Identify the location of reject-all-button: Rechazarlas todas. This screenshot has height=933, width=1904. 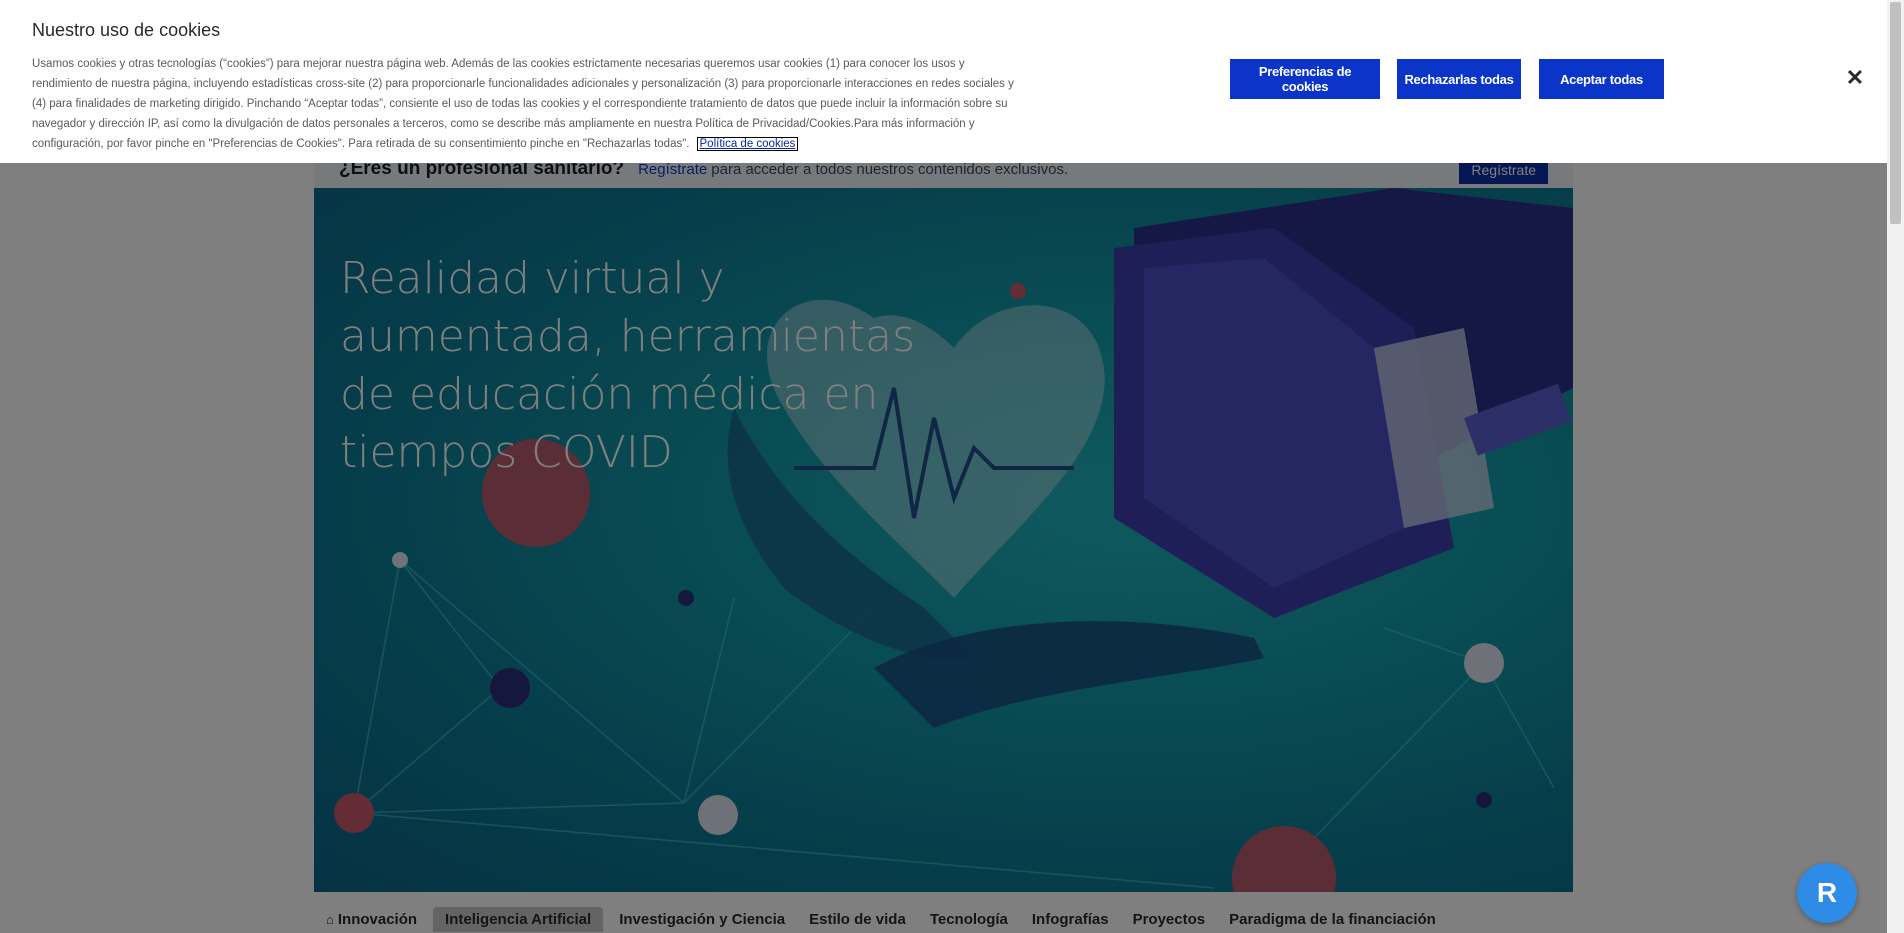
(1459, 79).